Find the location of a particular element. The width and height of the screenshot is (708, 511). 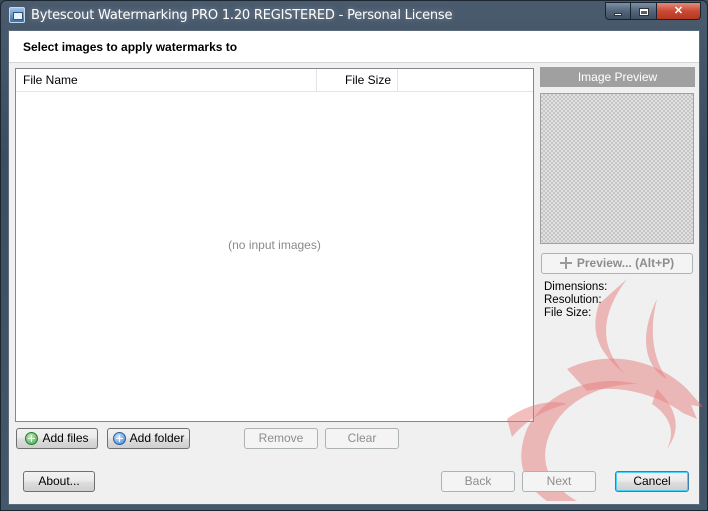

image-preview-area is located at coordinates (617, 168).